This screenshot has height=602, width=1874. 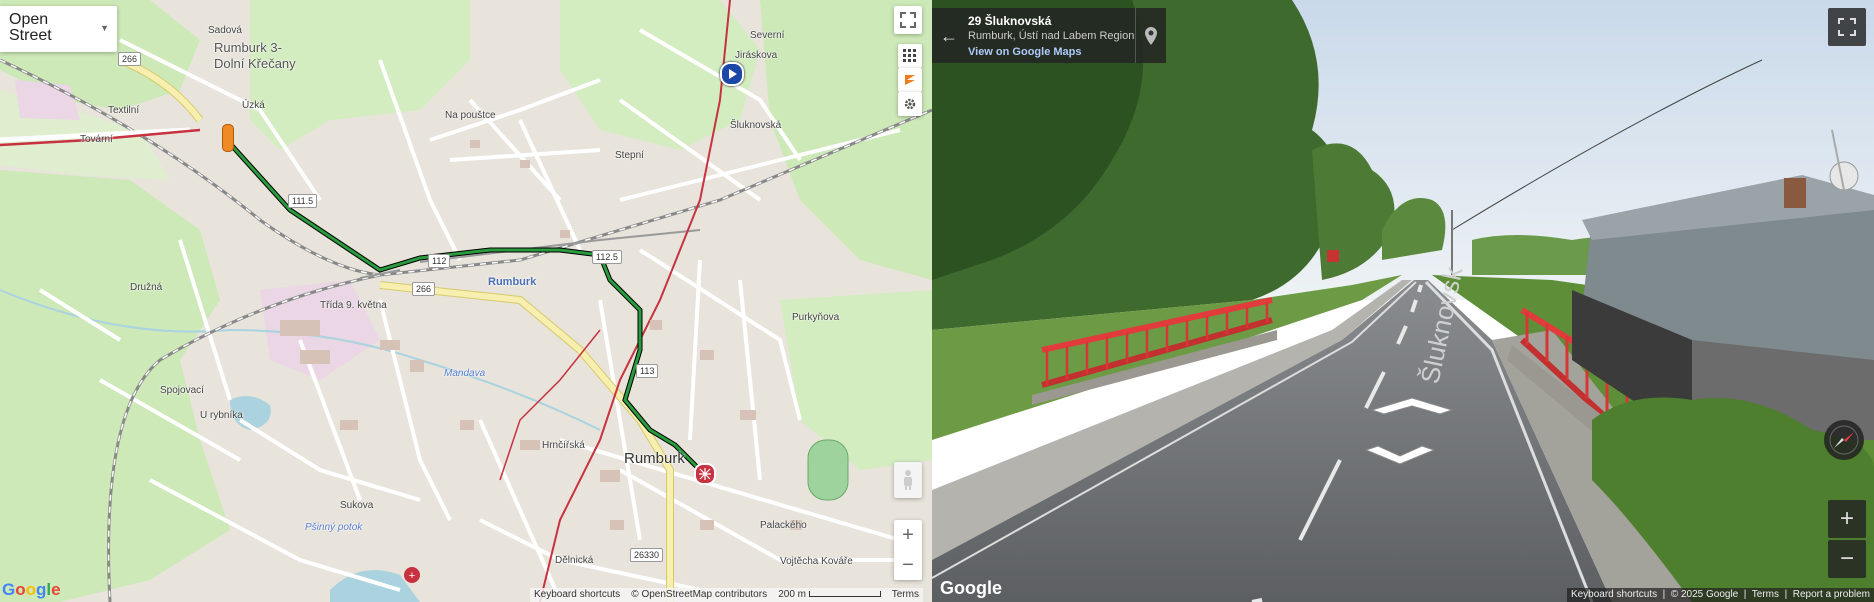 What do you see at coordinates (1333, 256) in the screenshot?
I see `road-sign` at bounding box center [1333, 256].